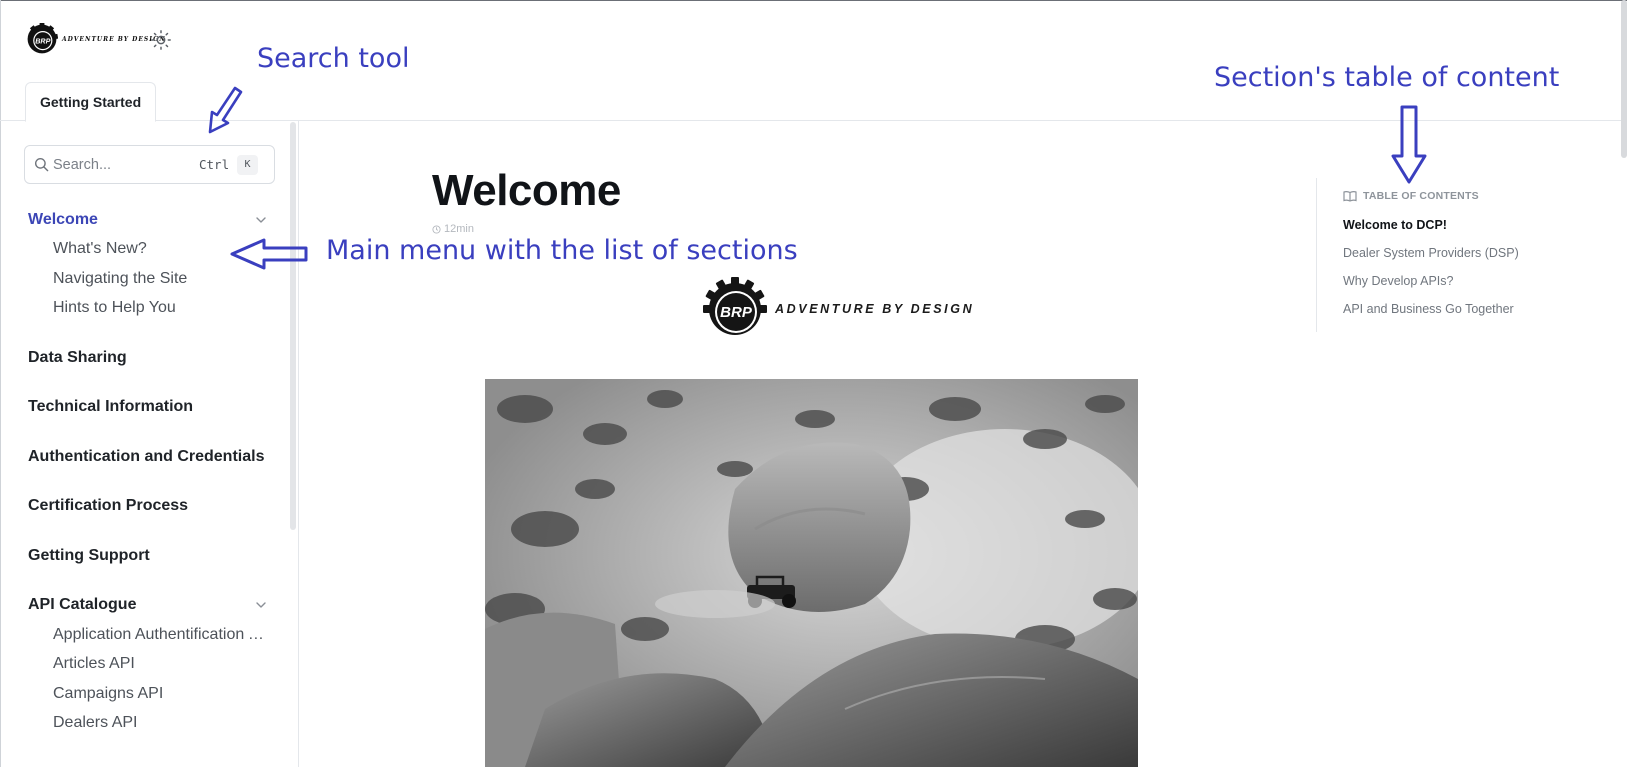 The height and width of the screenshot is (767, 1627). What do you see at coordinates (41, 164) in the screenshot?
I see `search-icon` at bounding box center [41, 164].